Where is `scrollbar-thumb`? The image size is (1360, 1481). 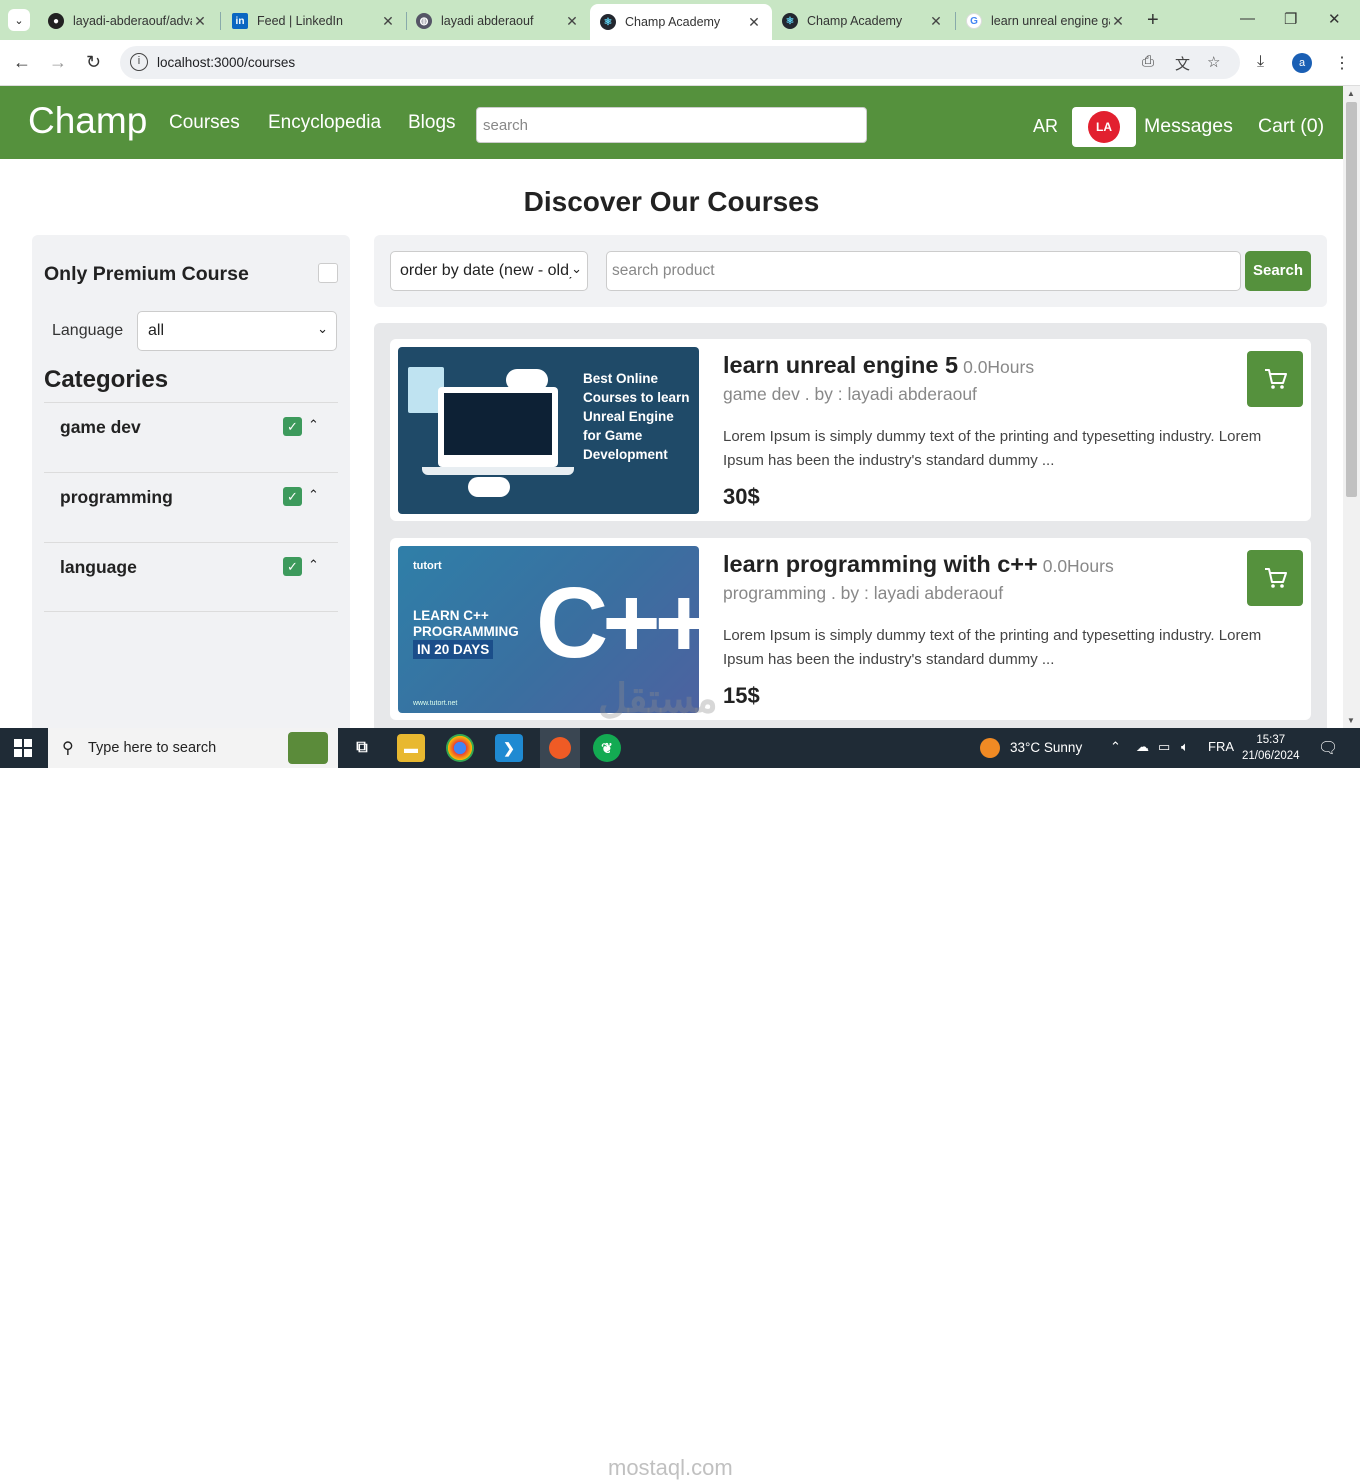
scrollbar-thumb is located at coordinates (1351, 299).